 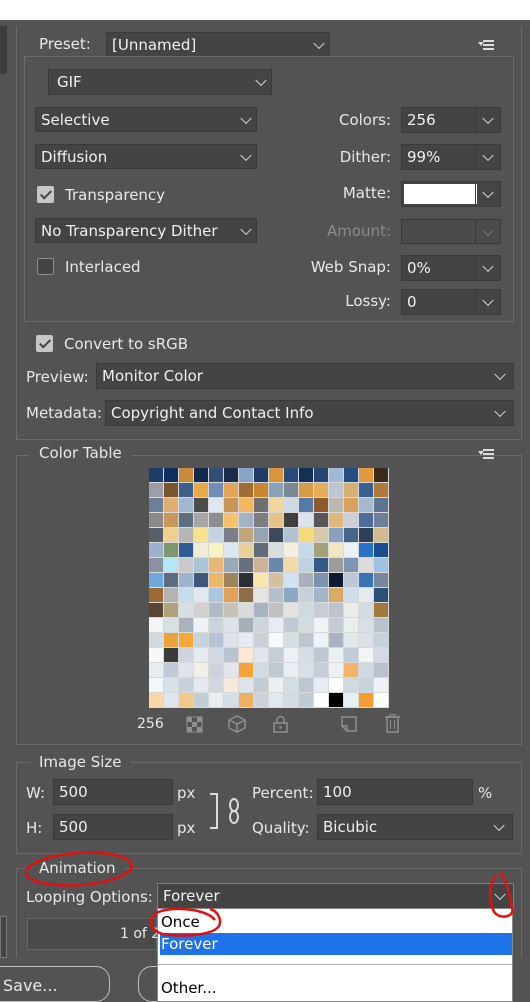 I want to click on lock-icon, so click(x=280, y=726).